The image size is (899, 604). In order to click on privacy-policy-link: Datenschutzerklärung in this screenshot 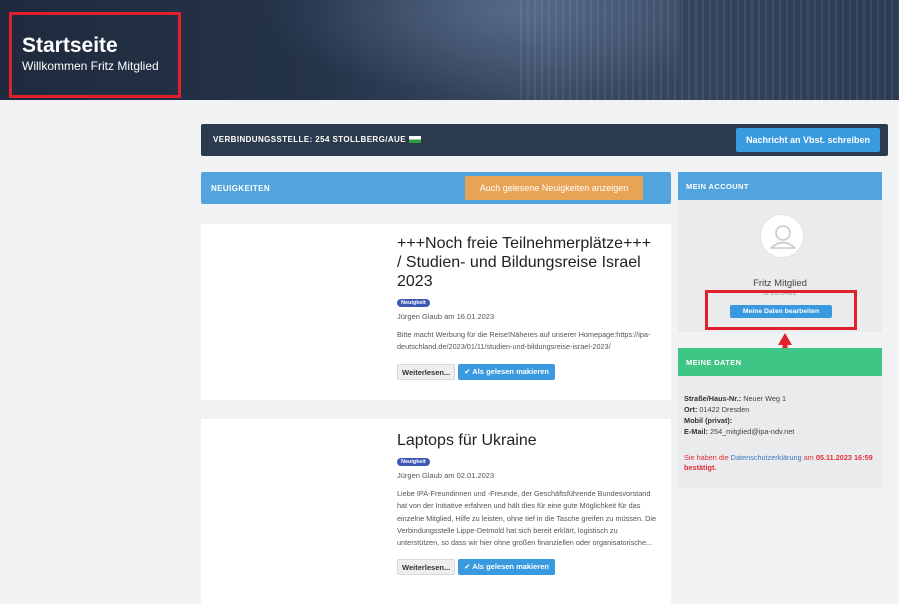, I will do `click(766, 457)`.